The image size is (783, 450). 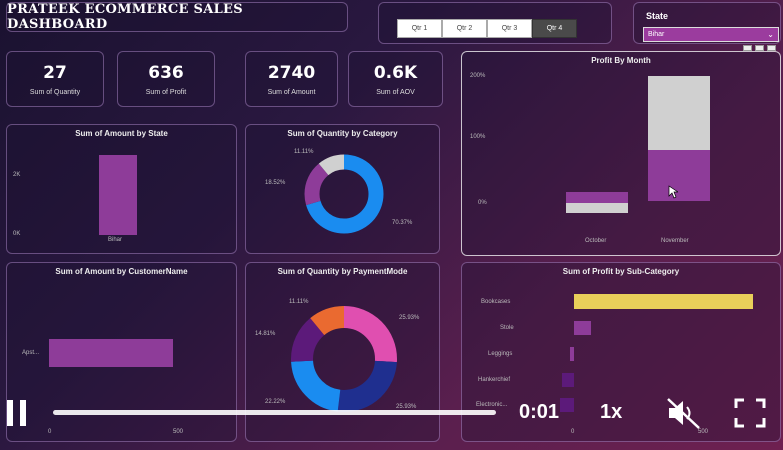 I want to click on slice-label: 14.81%, so click(x=265, y=334).